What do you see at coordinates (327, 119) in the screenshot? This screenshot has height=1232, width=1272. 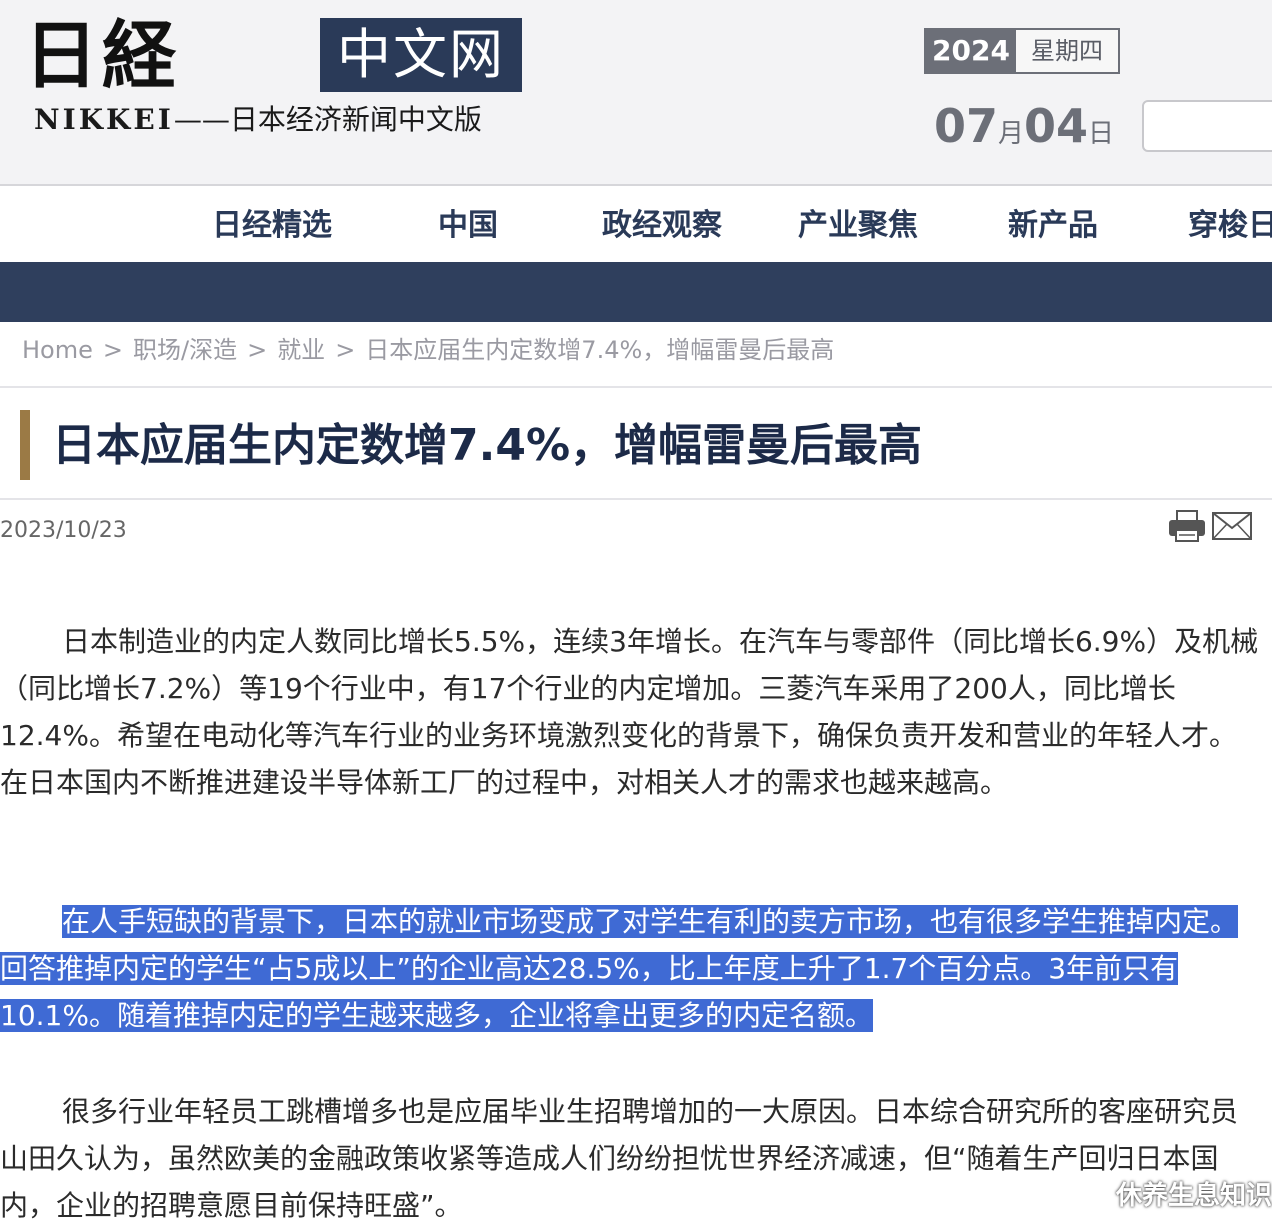 I see `logo-subtitle-cn: ——日本经济新闻中文版` at bounding box center [327, 119].